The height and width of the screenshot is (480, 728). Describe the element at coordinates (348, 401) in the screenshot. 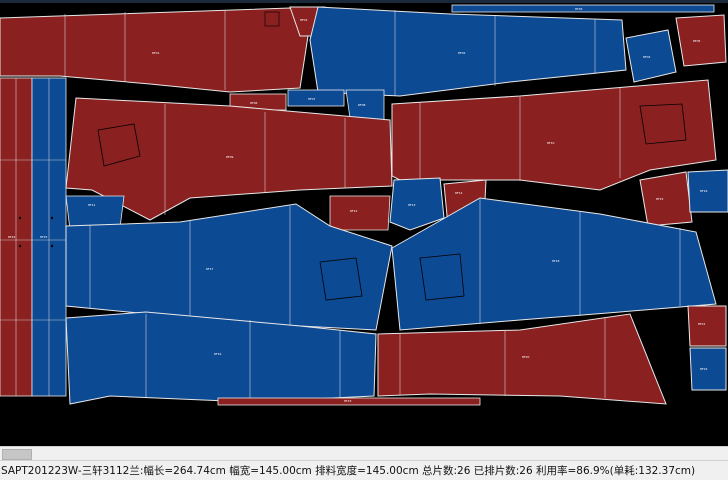

I see `piece-label: 8F23` at that location.